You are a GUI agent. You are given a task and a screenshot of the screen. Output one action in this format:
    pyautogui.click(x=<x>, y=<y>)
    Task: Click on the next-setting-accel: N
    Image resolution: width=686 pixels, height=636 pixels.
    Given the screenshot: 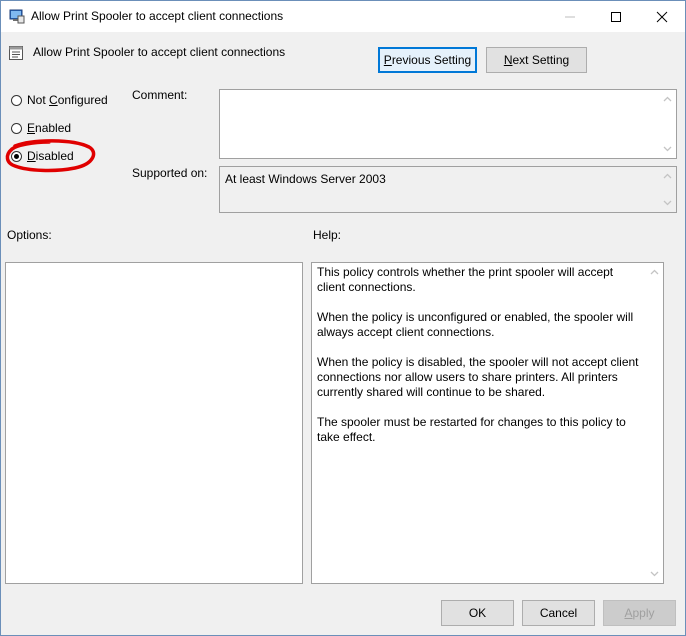 What is the action you would take?
    pyautogui.click(x=508, y=60)
    